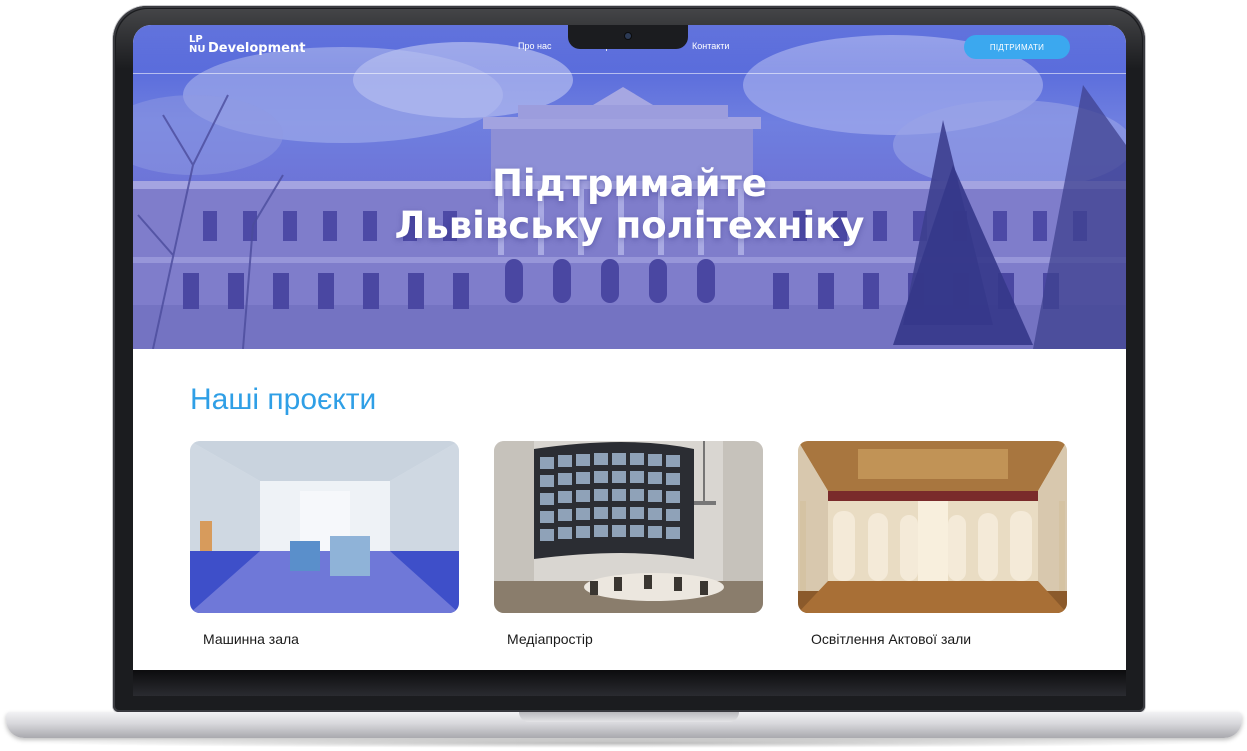 The width and height of the screenshot is (1247, 751). I want to click on media-space-image, so click(628, 527).